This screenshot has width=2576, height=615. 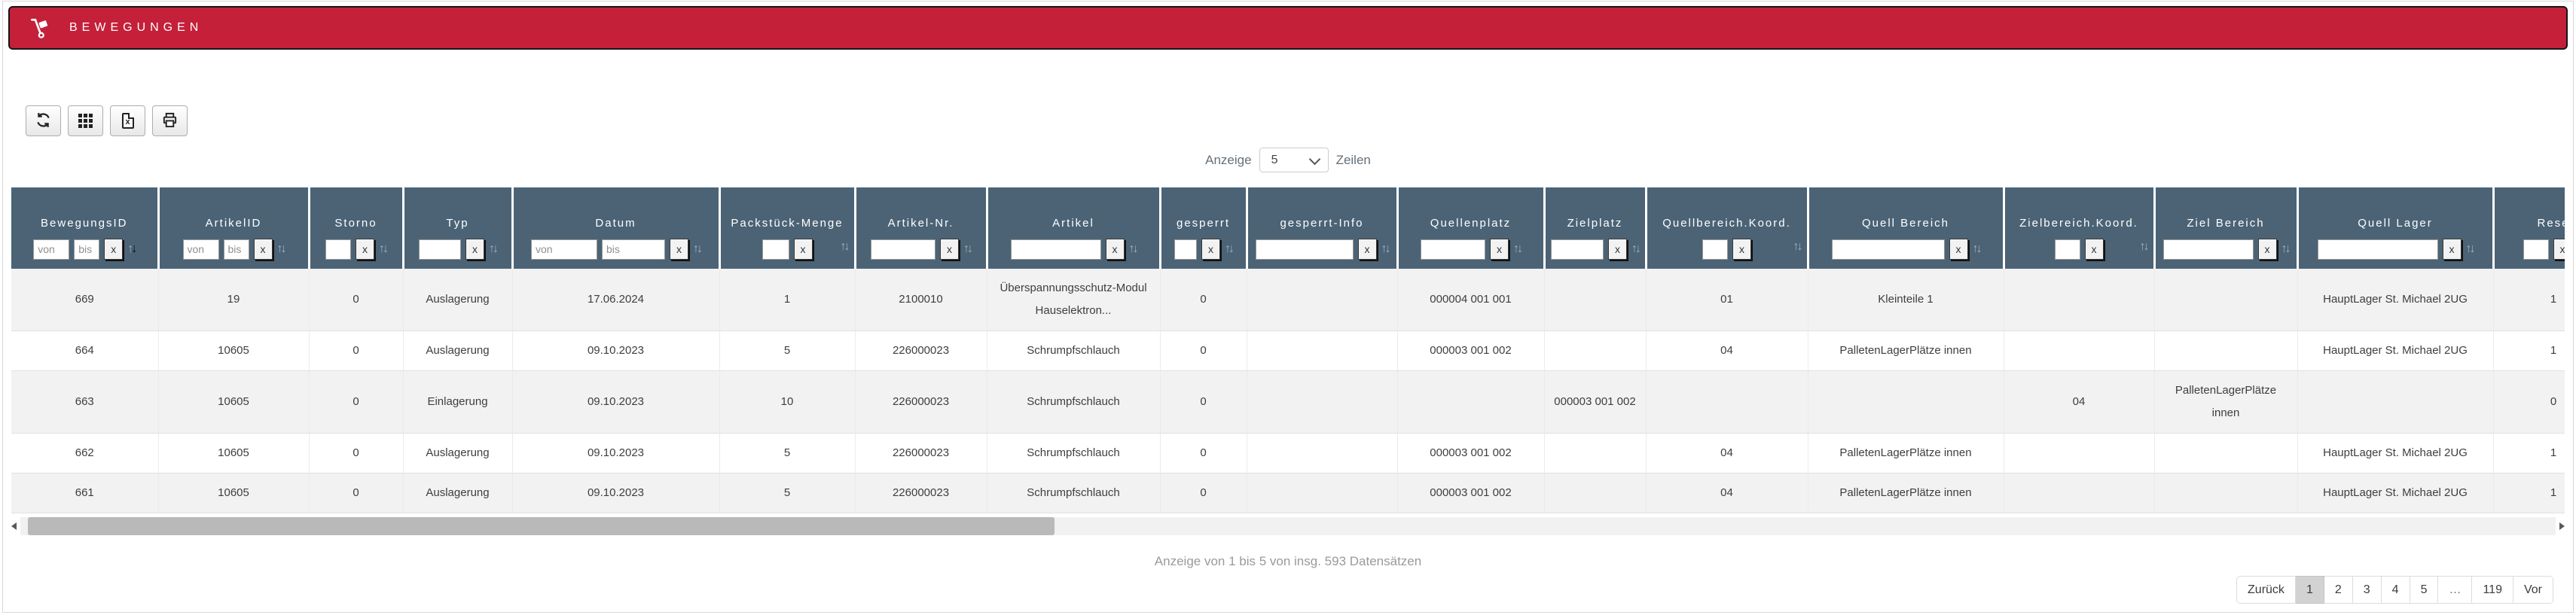 I want to click on page-button-4: 4, so click(x=2396, y=590).